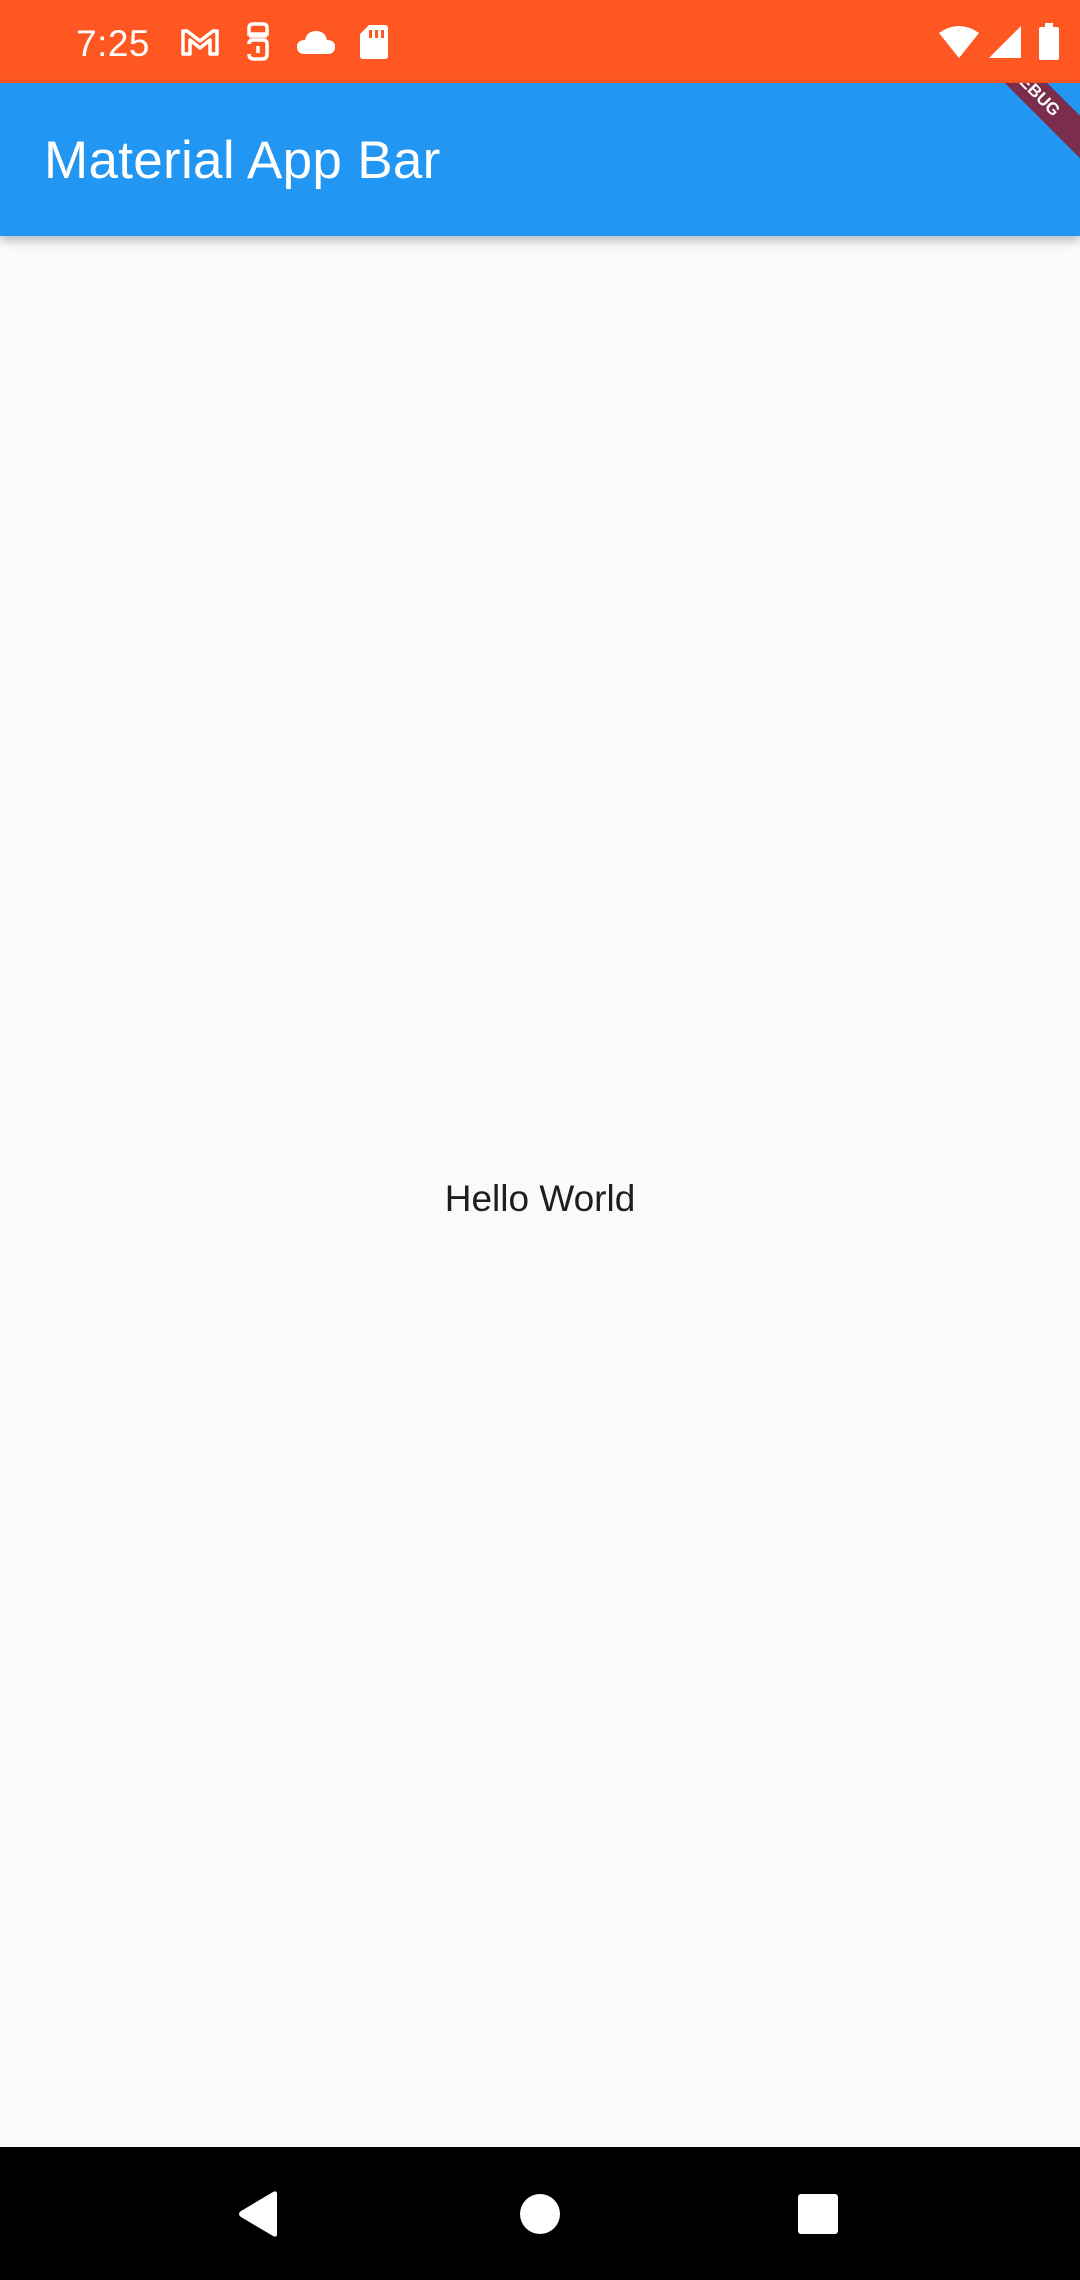 This screenshot has width=1080, height=2280. I want to click on recents-button, so click(818, 2213).